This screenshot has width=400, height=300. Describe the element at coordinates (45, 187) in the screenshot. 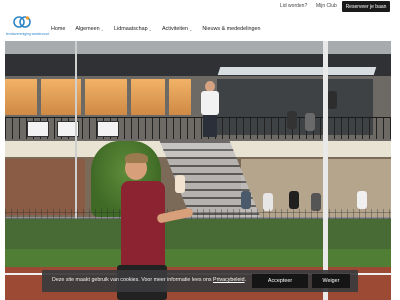

I see `brick-wall` at that location.